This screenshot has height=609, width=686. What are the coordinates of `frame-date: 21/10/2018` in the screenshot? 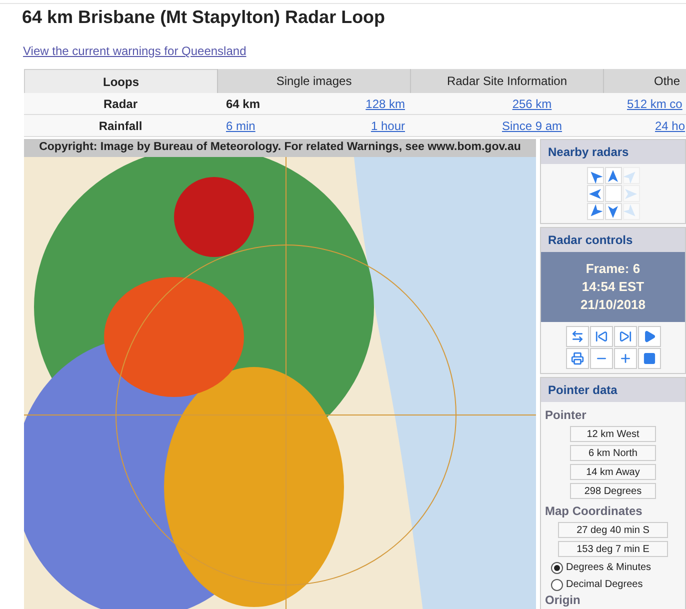 It's located at (613, 305).